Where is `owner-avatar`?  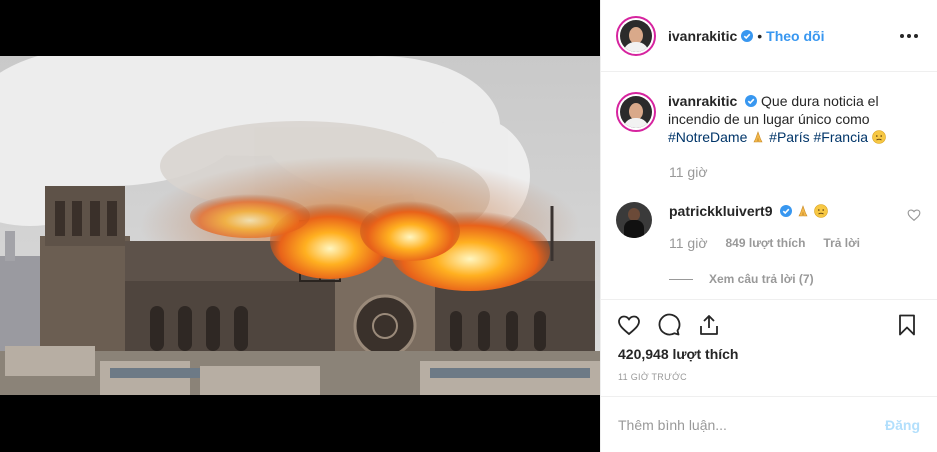 owner-avatar is located at coordinates (636, 35).